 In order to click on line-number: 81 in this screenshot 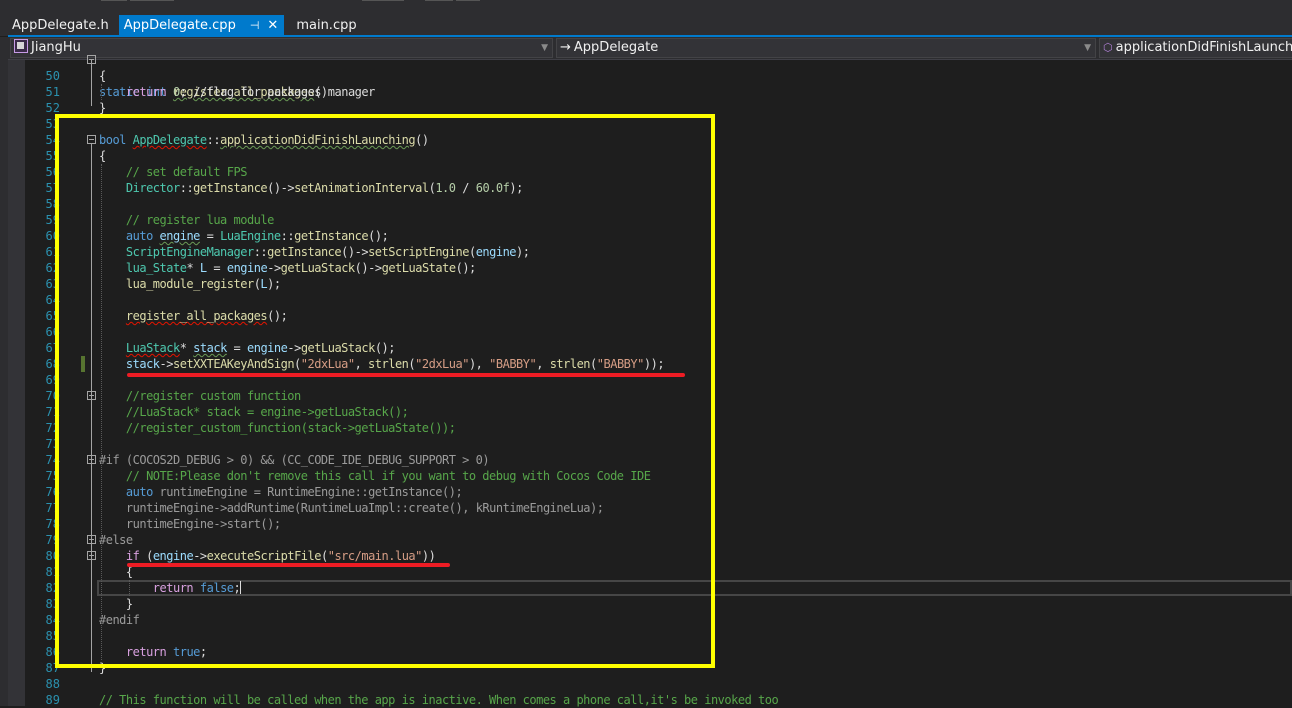, I will do `click(52, 572)`.